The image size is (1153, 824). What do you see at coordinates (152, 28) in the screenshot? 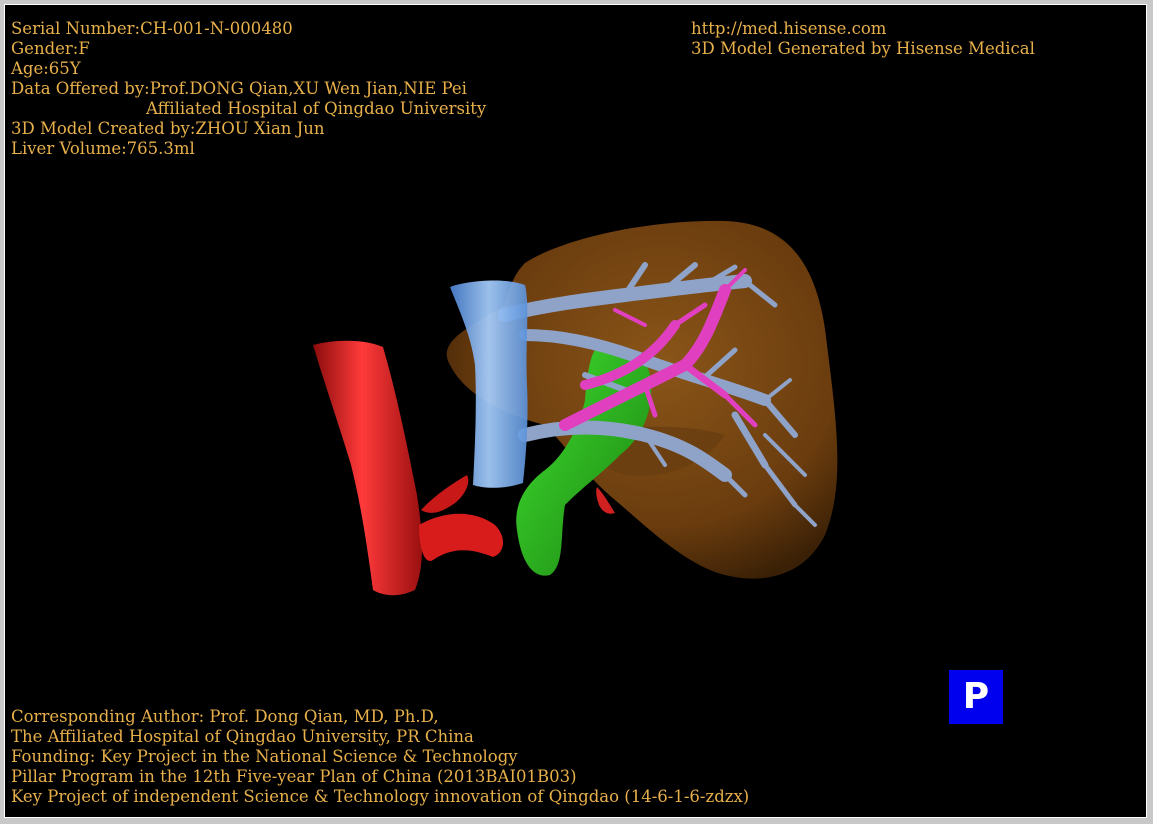
I see `serial-number: Serial Number:CH-001-N-000480` at bounding box center [152, 28].